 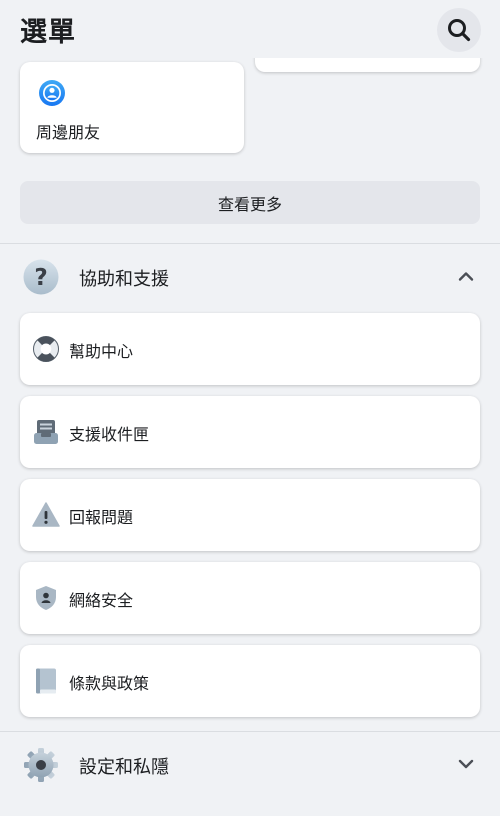 I want to click on list-item-help-center: 幫助中心, so click(x=250, y=349).